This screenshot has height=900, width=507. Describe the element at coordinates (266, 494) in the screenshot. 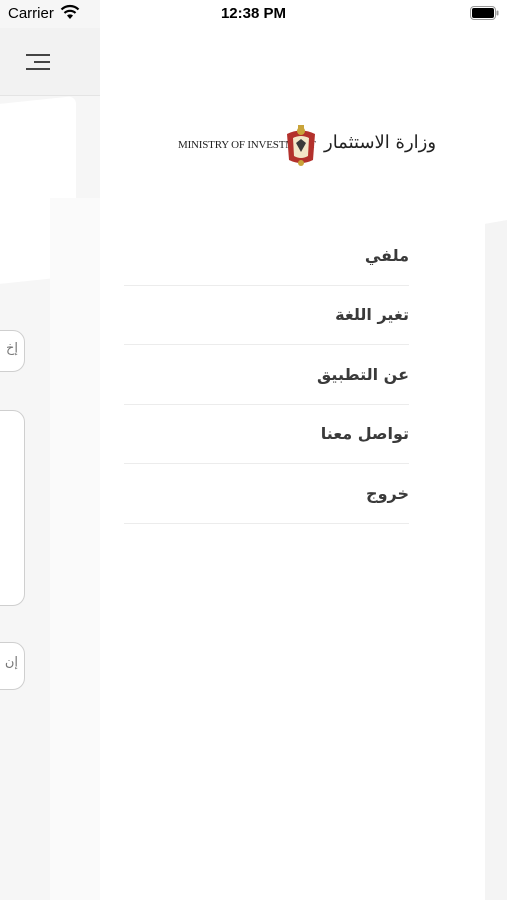

I see `menu-item-logout: خروج` at that location.